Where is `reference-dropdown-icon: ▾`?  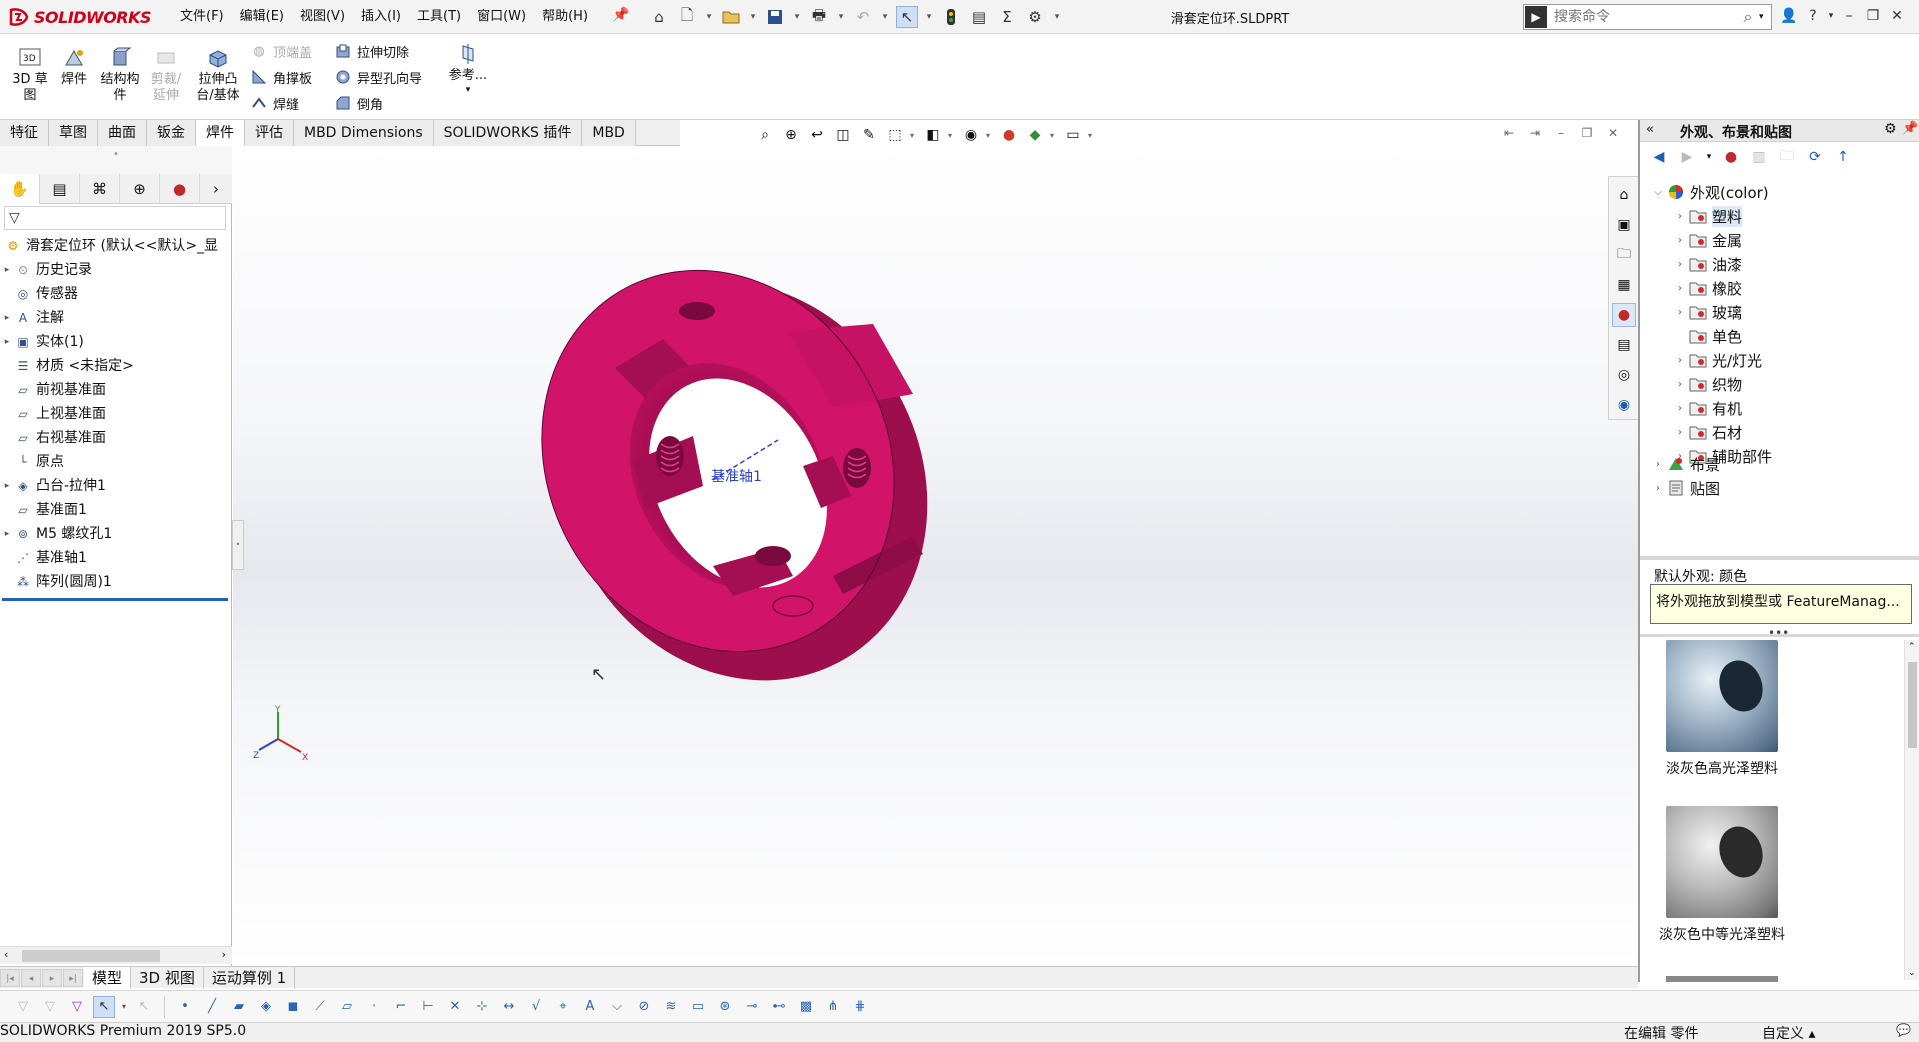
reference-dropdown-icon: ▾ is located at coordinates (468, 90).